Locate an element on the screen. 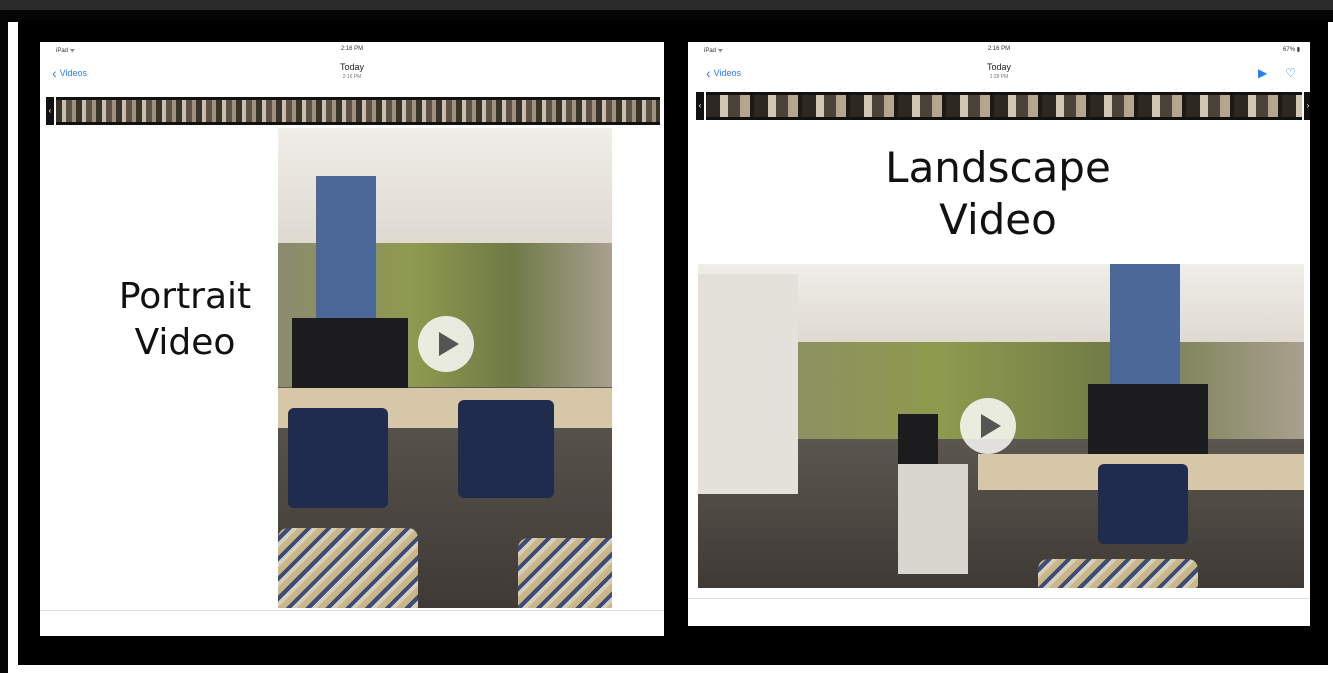 The width and height of the screenshot is (1333, 673). nav-bar: ‹ Videos Today 2:16 PM is located at coordinates (352, 74).